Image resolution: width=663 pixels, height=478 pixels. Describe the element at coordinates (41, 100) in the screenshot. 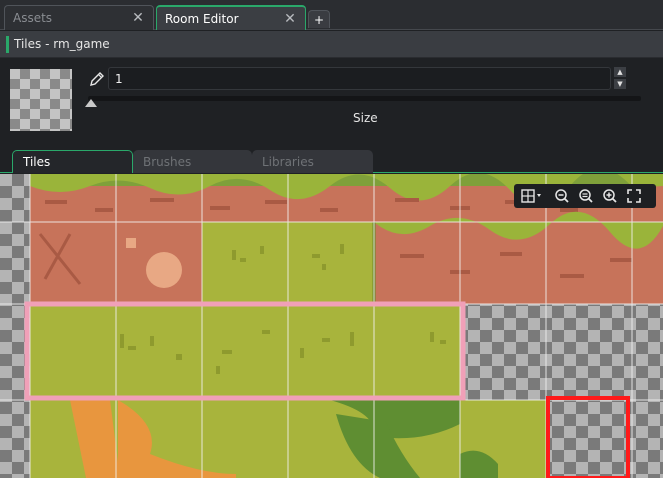

I see `tile-preview` at that location.